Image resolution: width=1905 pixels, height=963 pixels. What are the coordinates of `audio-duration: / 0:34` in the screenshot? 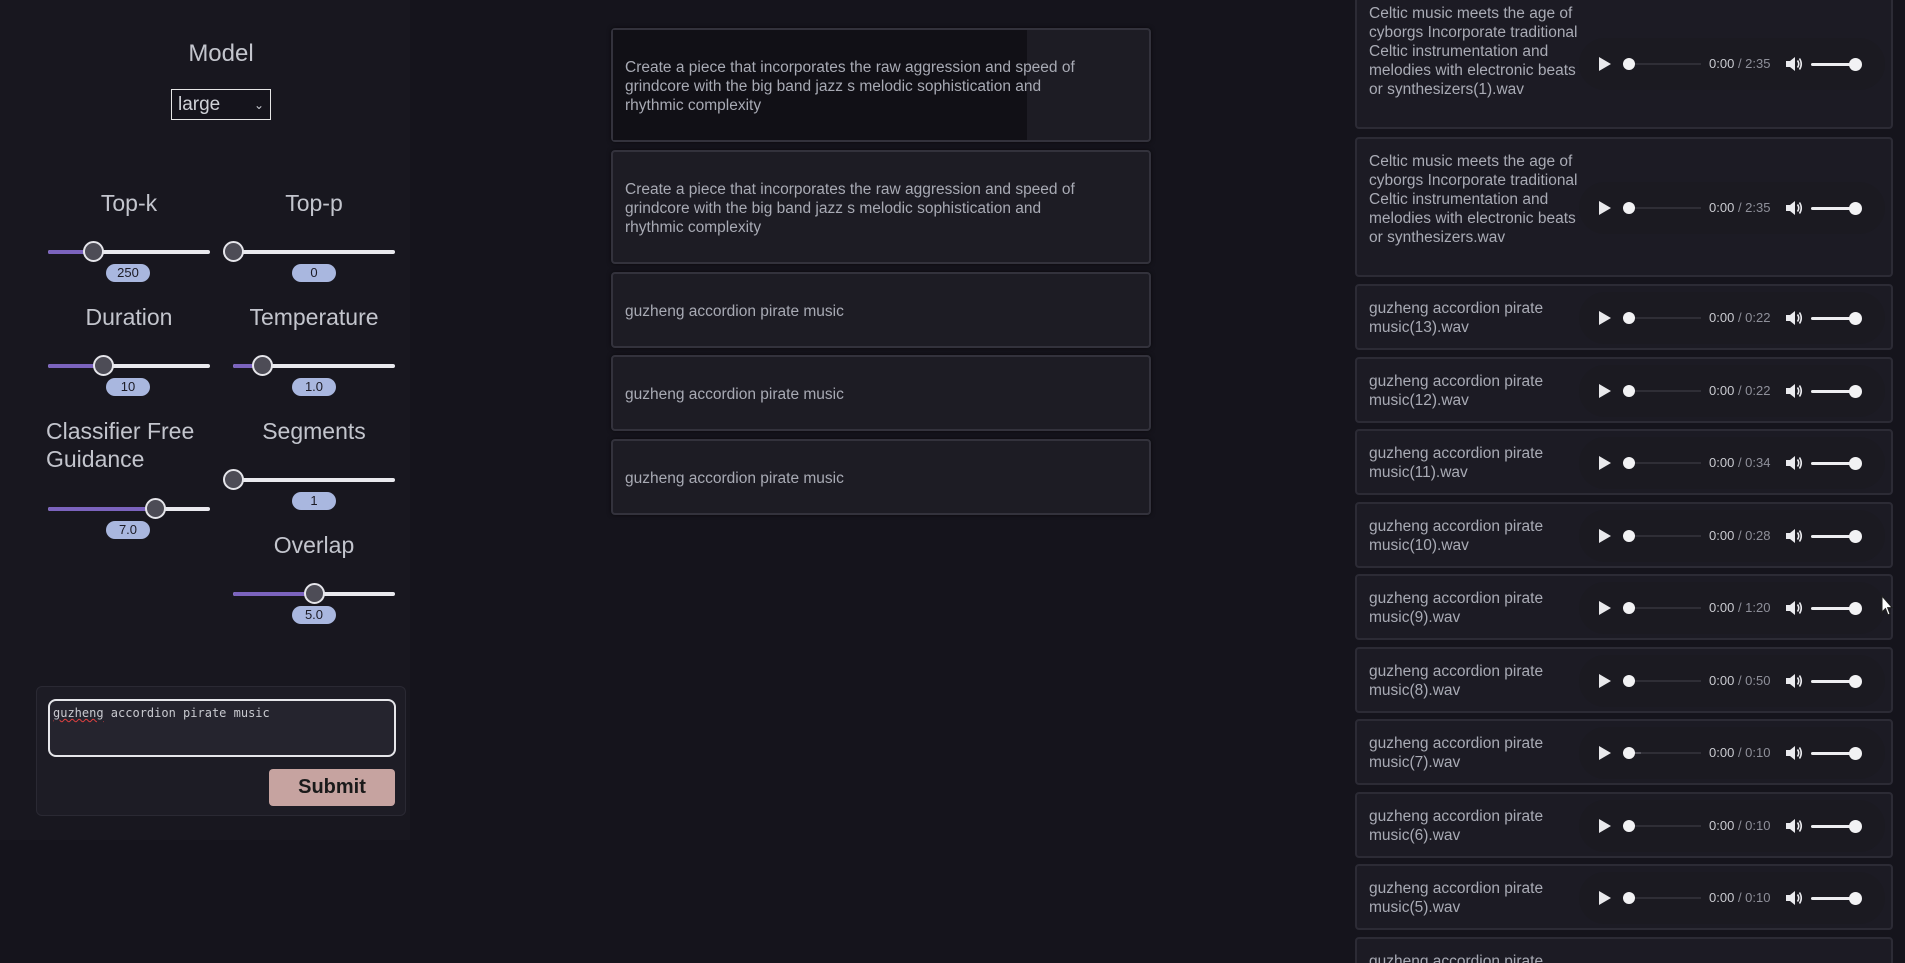 It's located at (1754, 462).